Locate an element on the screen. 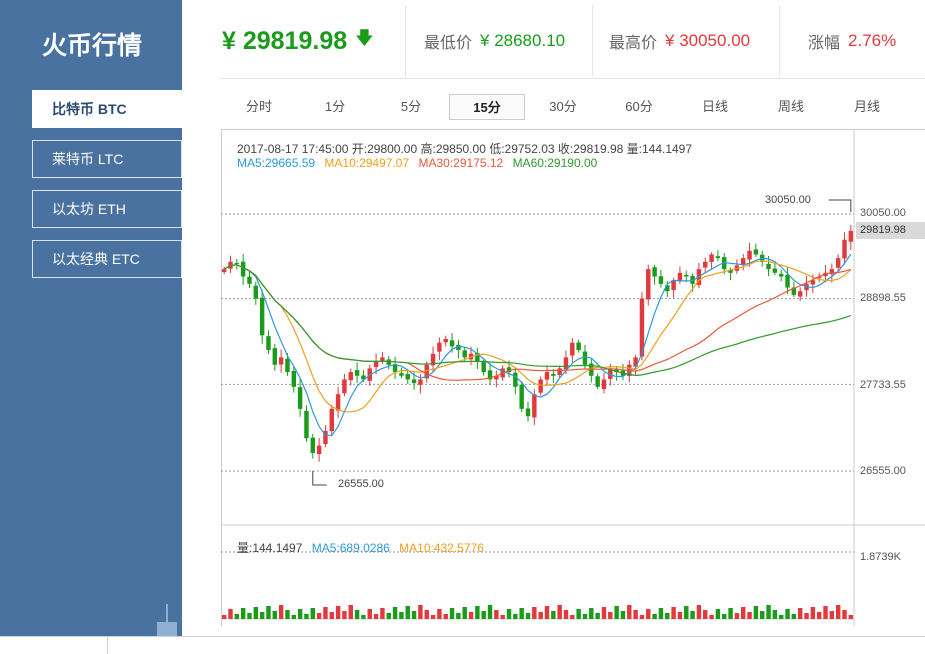 This screenshot has width=925, height=654. tab-5min: 5分 is located at coordinates (411, 107).